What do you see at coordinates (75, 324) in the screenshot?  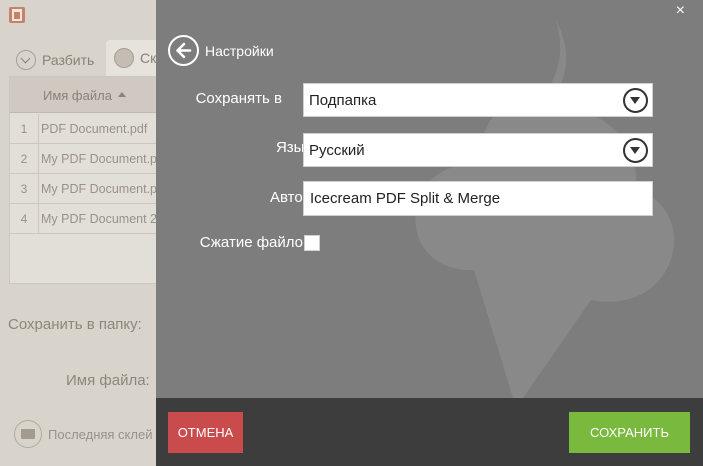 I see `save-folder-label: Сохранить в папку:` at bounding box center [75, 324].